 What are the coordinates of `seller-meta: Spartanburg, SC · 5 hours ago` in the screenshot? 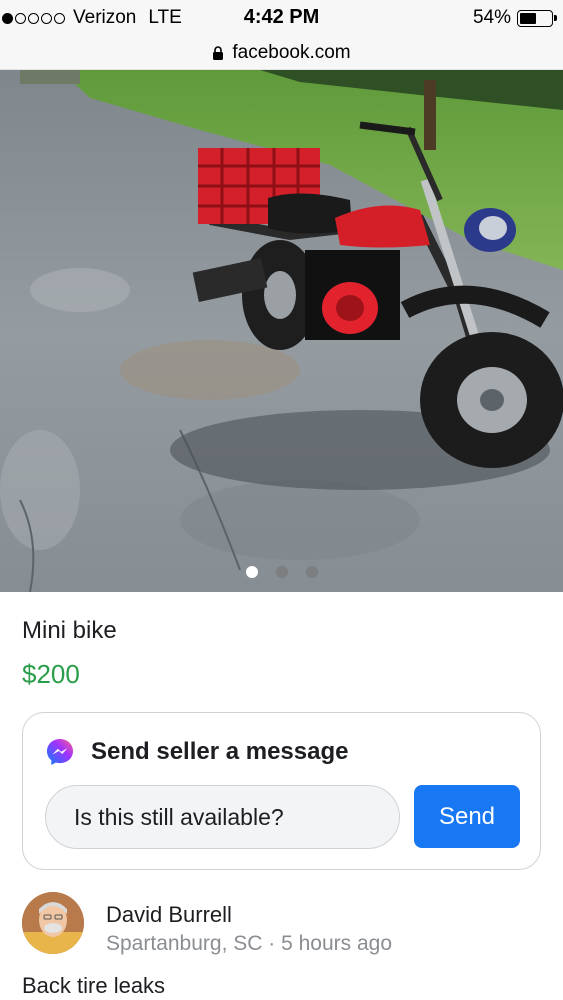 It's located at (249, 944).